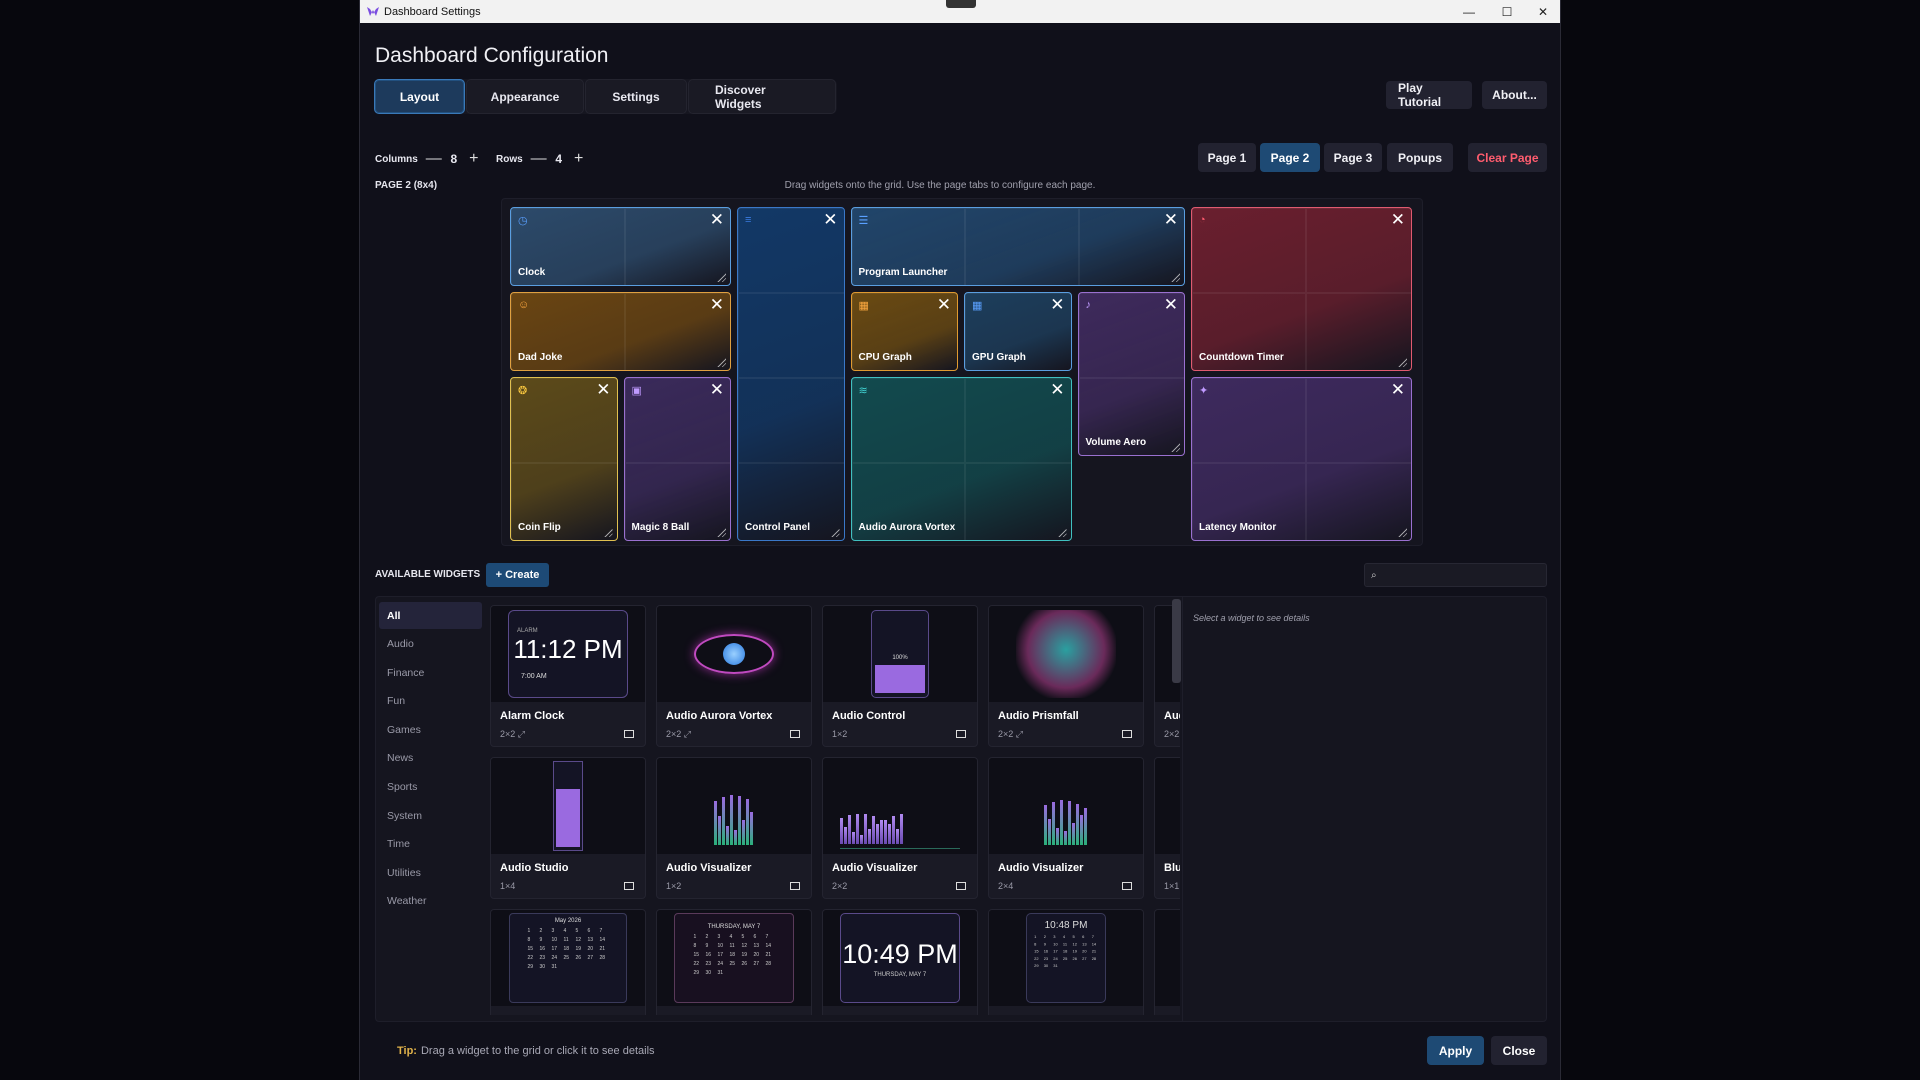  What do you see at coordinates (430, 701) in the screenshot?
I see `category-fun: Fun` at bounding box center [430, 701].